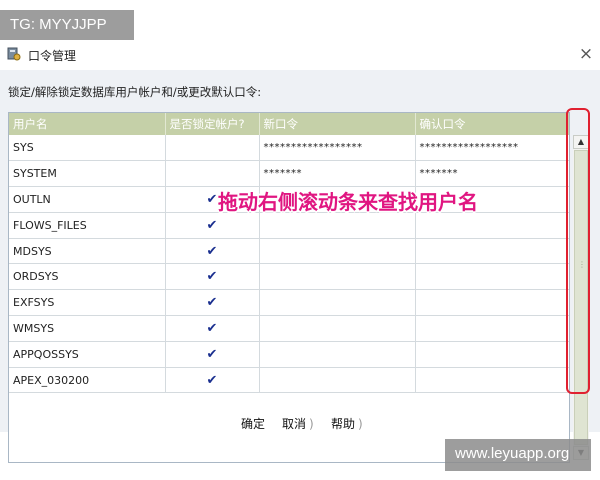 This screenshot has height=480, width=600. I want to click on ok-button: 确定, so click(253, 423).